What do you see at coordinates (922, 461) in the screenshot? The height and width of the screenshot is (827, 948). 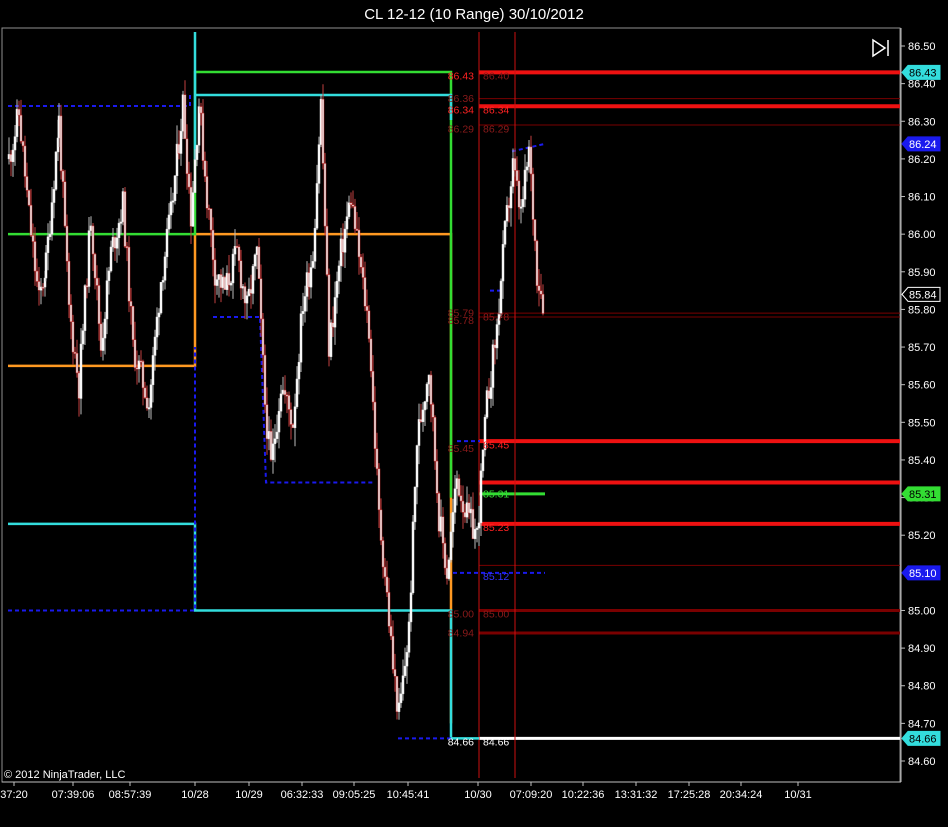 I see `y-tick-label: 85.40` at bounding box center [922, 461].